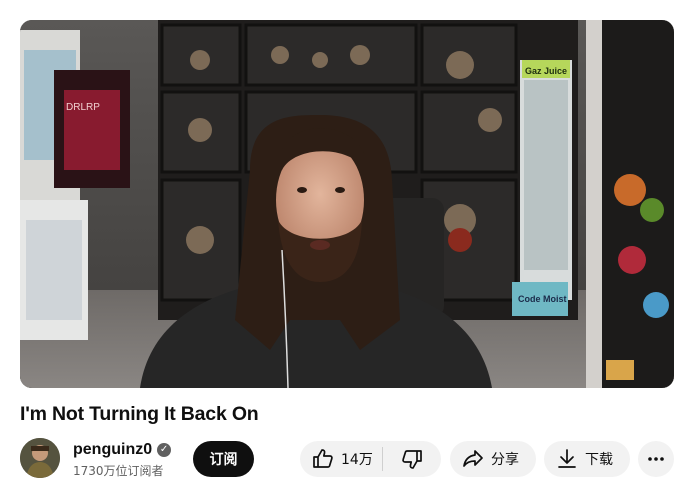 The image size is (690, 491). I want to click on thumbs-down-icon, so click(412, 459).